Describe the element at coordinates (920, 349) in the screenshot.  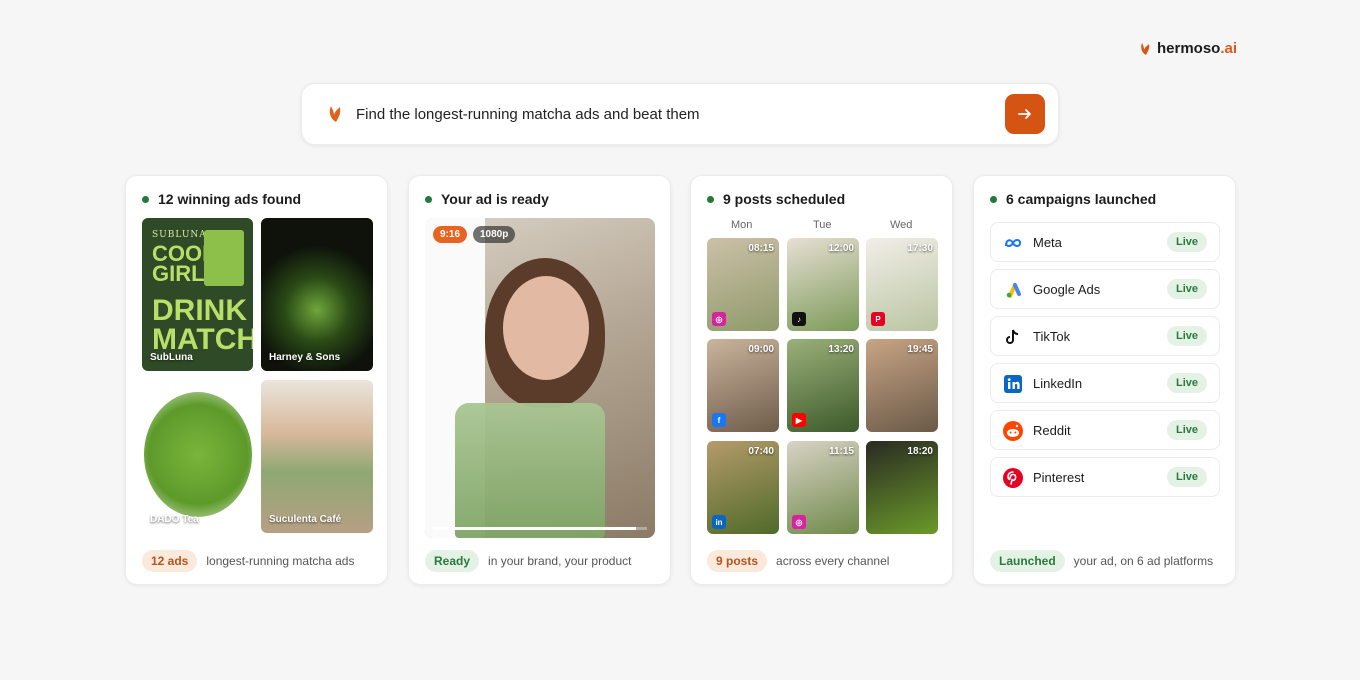
I see `post-time: 19:45` at that location.